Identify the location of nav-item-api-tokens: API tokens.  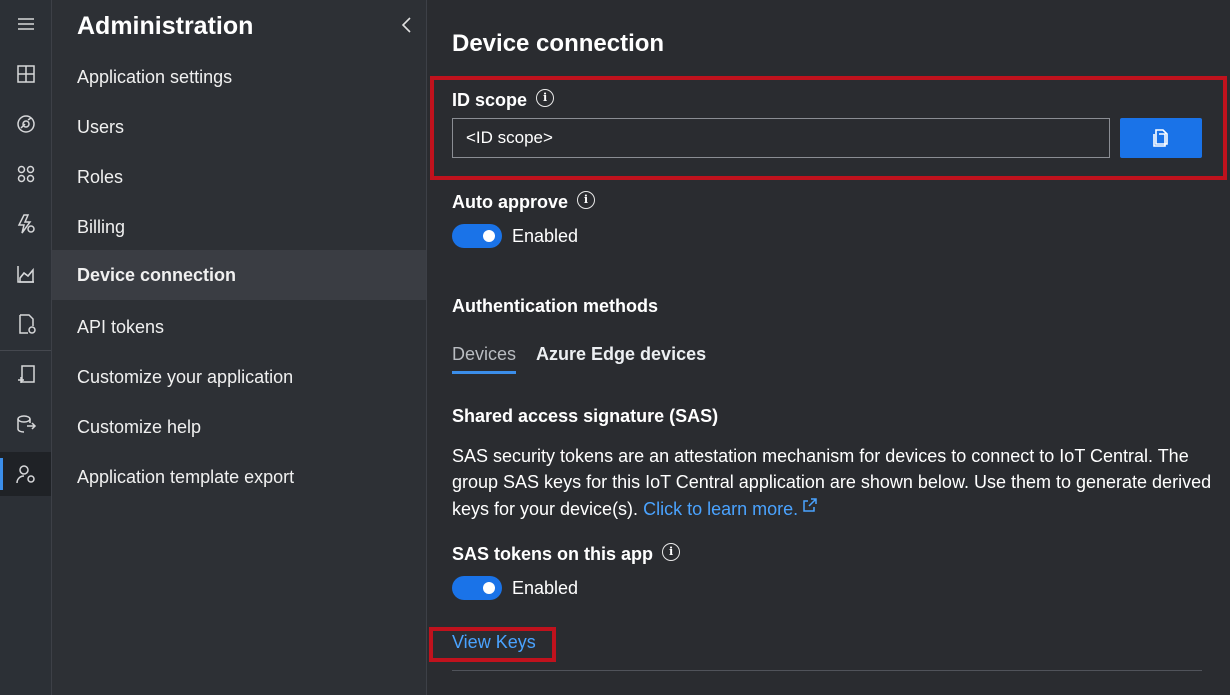
(239, 327).